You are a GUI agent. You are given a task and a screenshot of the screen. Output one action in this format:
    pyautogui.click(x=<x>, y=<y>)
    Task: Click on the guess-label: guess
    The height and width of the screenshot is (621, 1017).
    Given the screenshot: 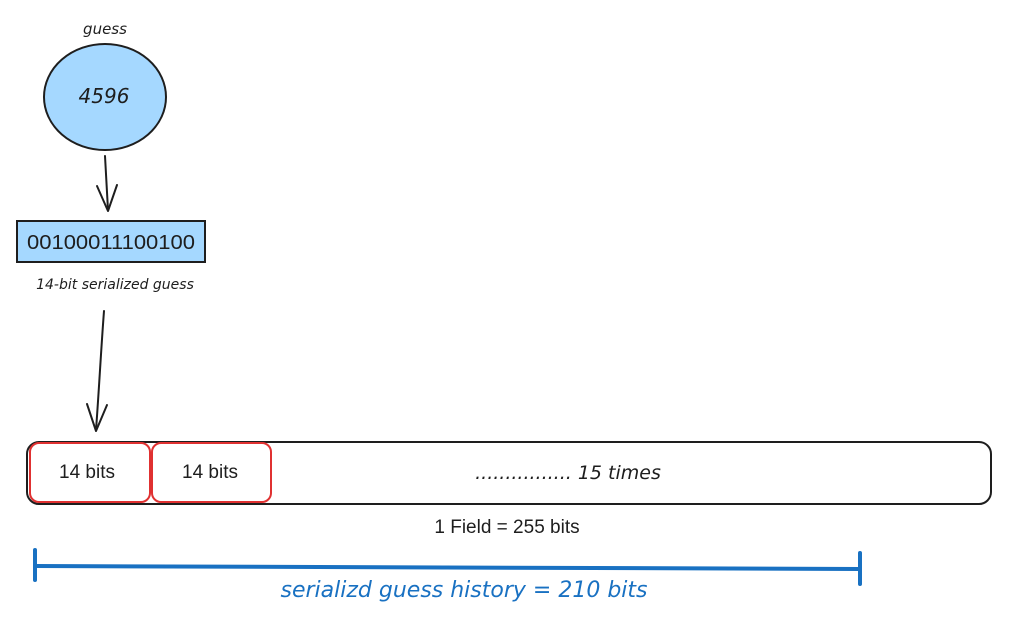 What is the action you would take?
    pyautogui.click(x=105, y=29)
    